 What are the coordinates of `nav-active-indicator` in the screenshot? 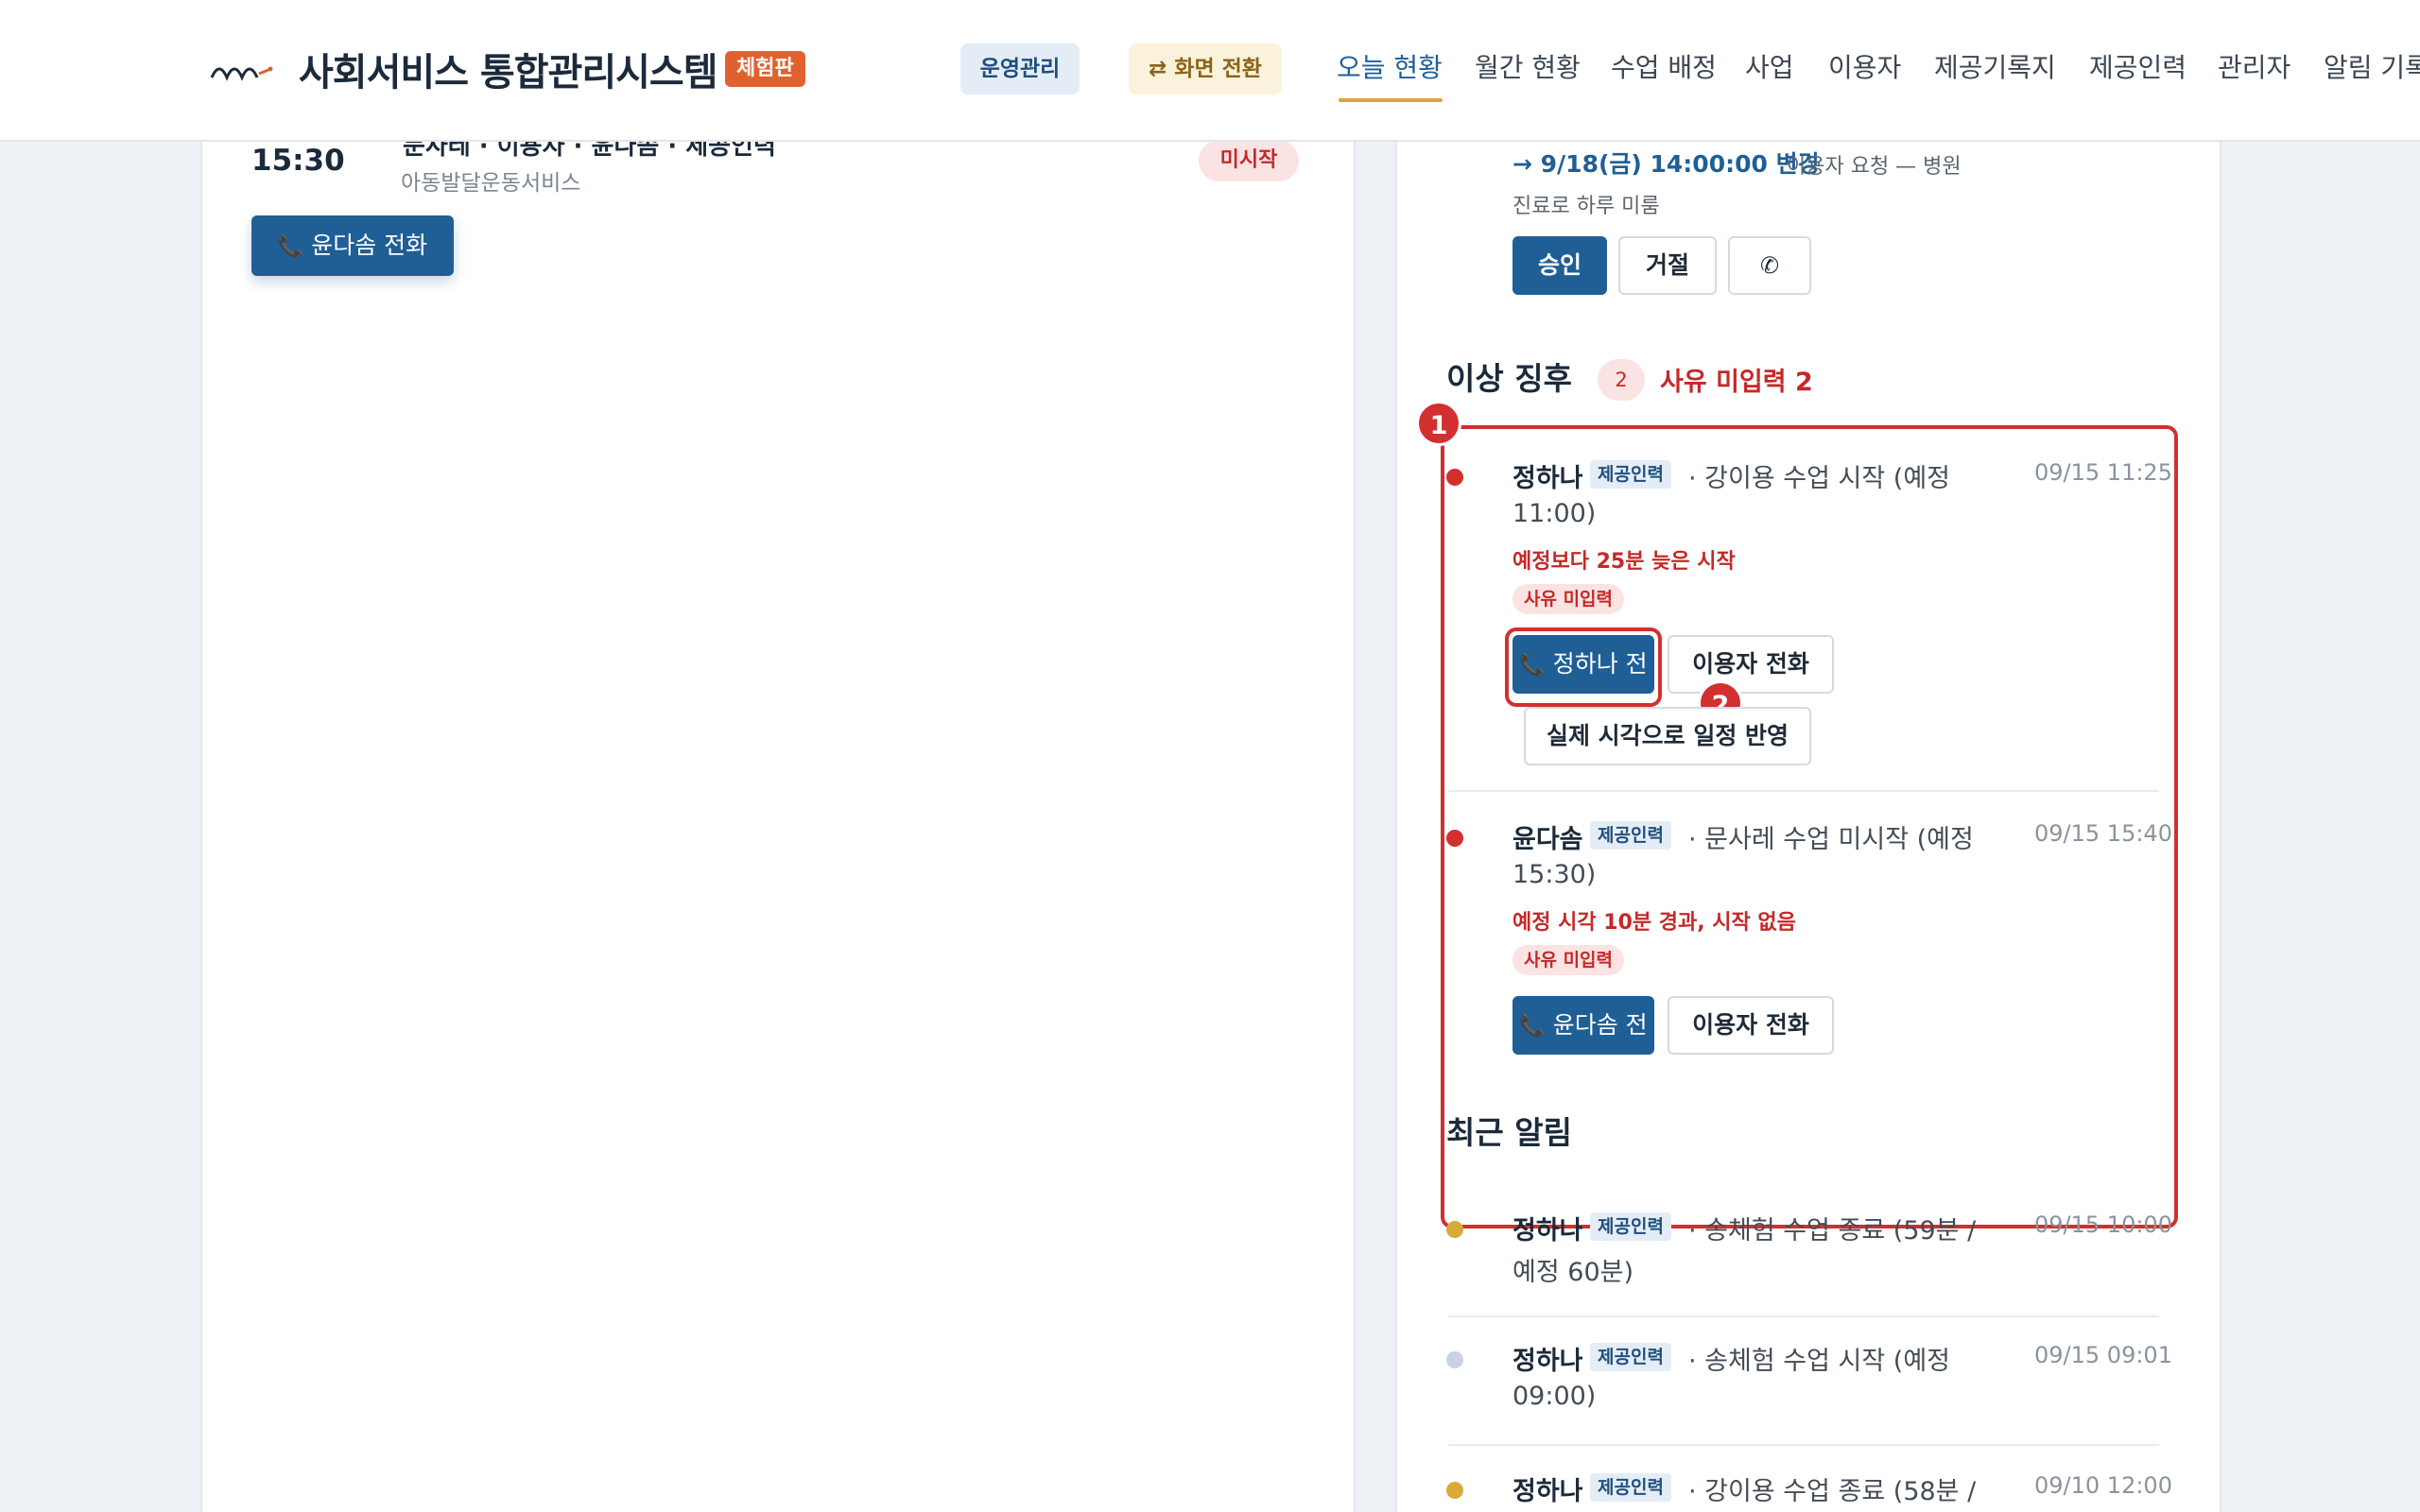 It's located at (1391, 100).